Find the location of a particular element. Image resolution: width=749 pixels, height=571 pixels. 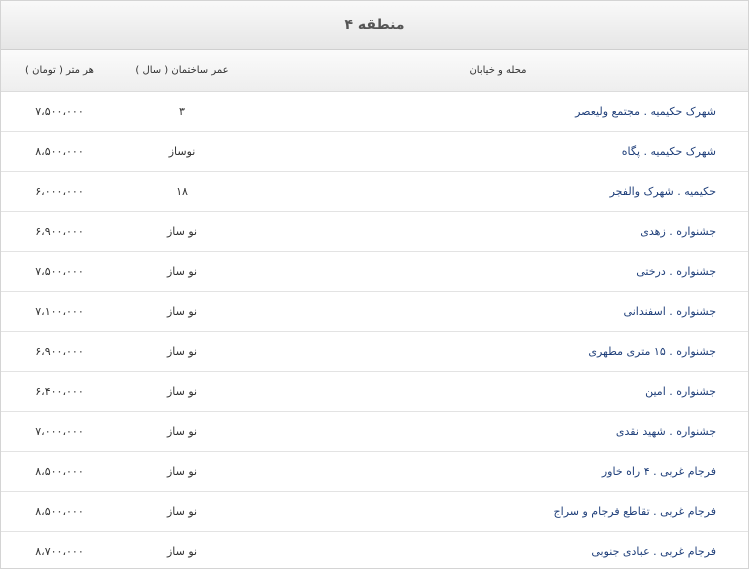

street-cell: فرجام غربی . تقاطع فرجام و سراج is located at coordinates (497, 510).